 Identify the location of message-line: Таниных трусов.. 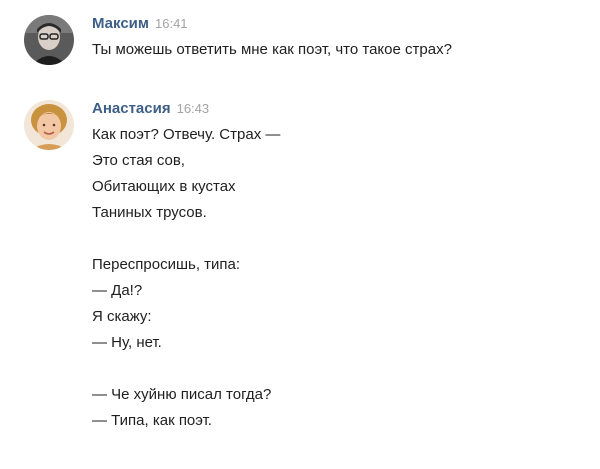
(149, 212).